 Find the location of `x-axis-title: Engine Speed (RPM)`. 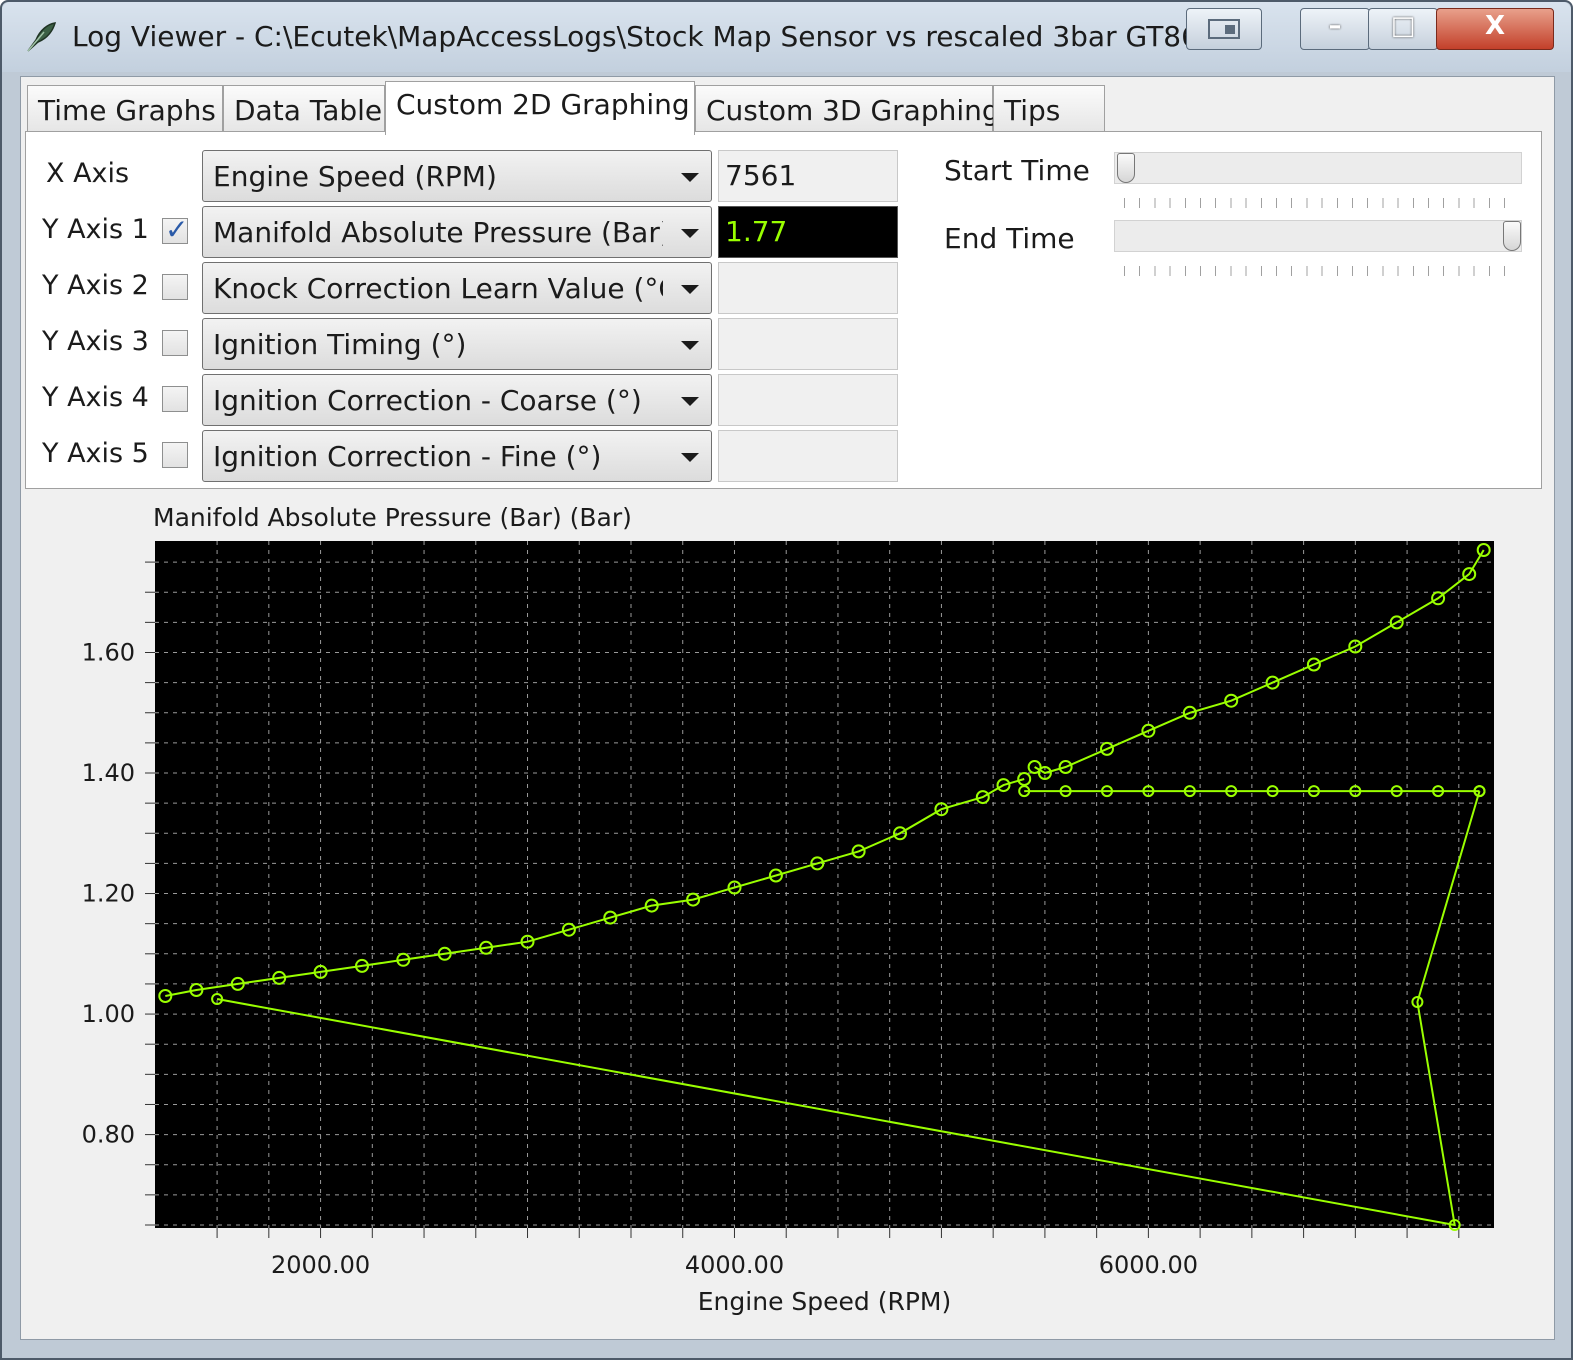

x-axis-title: Engine Speed (RPM) is located at coordinates (824, 1301).